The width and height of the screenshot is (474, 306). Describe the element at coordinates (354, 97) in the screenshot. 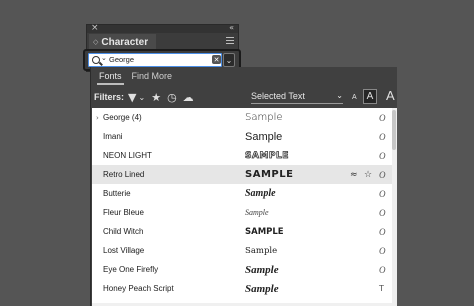

I see `preview-size-small-button: A` at that location.